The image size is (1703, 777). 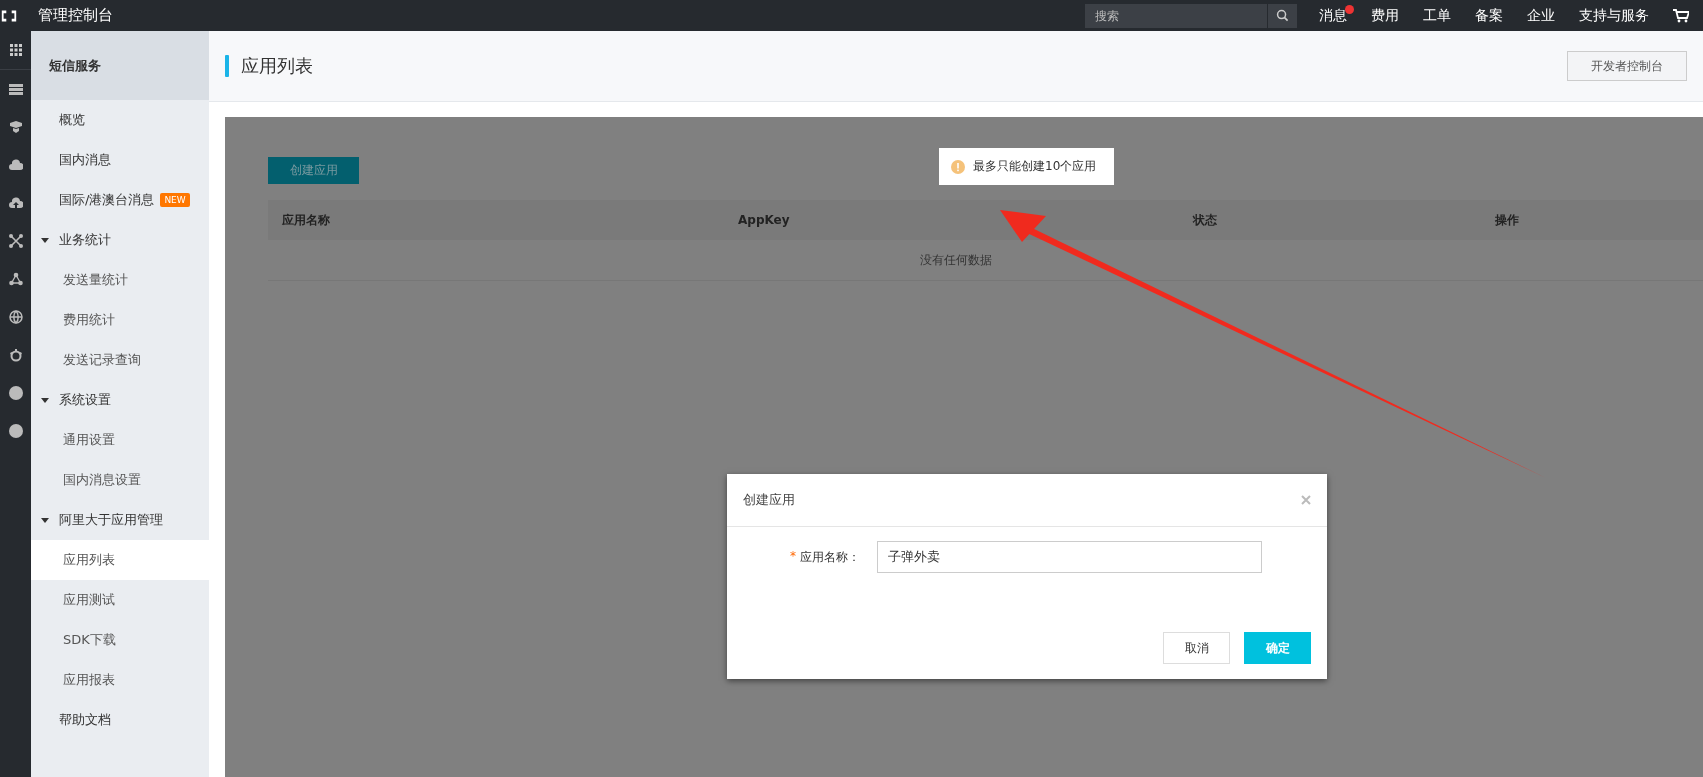 I want to click on logo-icon, so click(x=9, y=15).